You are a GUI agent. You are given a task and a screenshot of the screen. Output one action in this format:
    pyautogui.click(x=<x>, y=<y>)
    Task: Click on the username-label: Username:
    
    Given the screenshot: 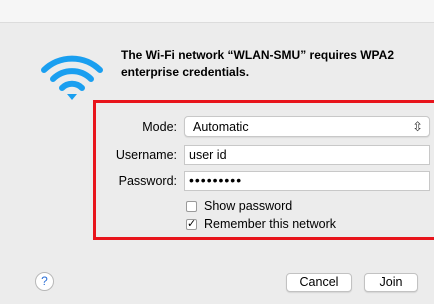 What is the action you would take?
    pyautogui.click(x=146, y=155)
    